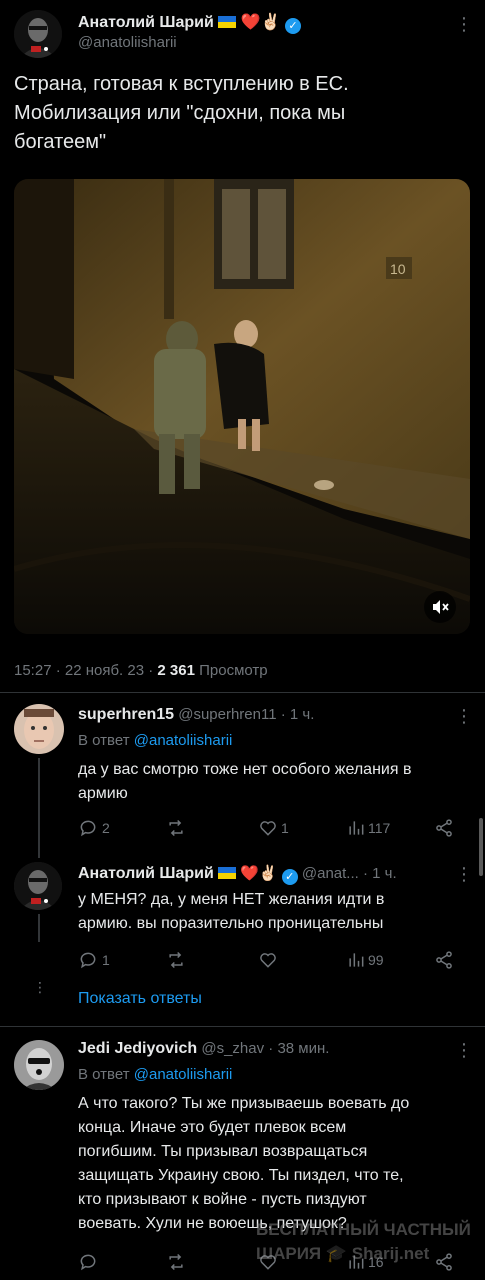 The height and width of the screenshot is (1280, 485). I want to click on reply-actions: 2 1 117, so click(268, 829).